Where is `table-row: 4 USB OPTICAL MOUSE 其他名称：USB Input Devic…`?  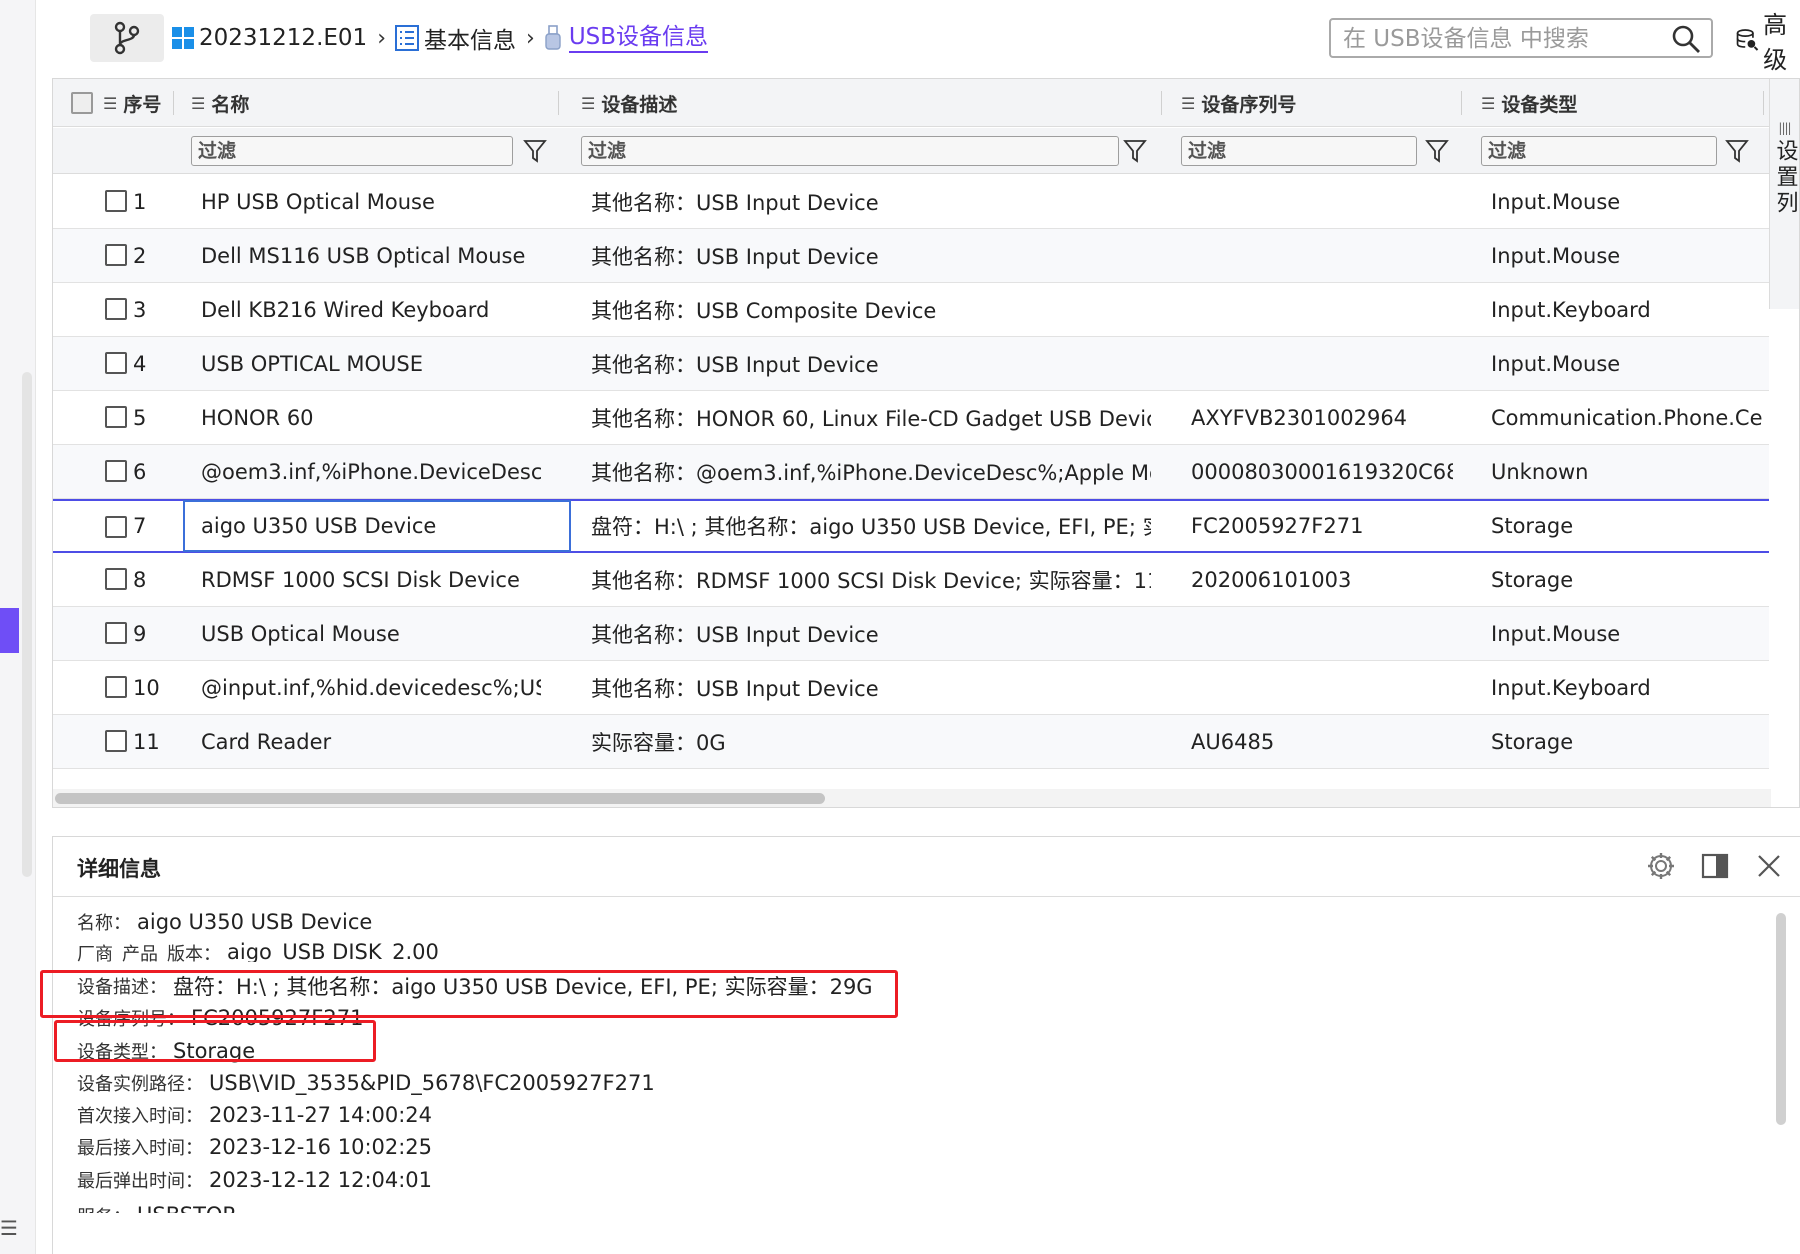
table-row: 4 USB OPTICAL MOUSE 其他名称：USB Input Devic… is located at coordinates (911, 364).